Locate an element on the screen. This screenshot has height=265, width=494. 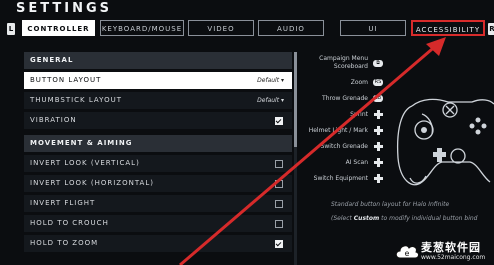
cloud-logo-icon: e is located at coordinates (407, 252).